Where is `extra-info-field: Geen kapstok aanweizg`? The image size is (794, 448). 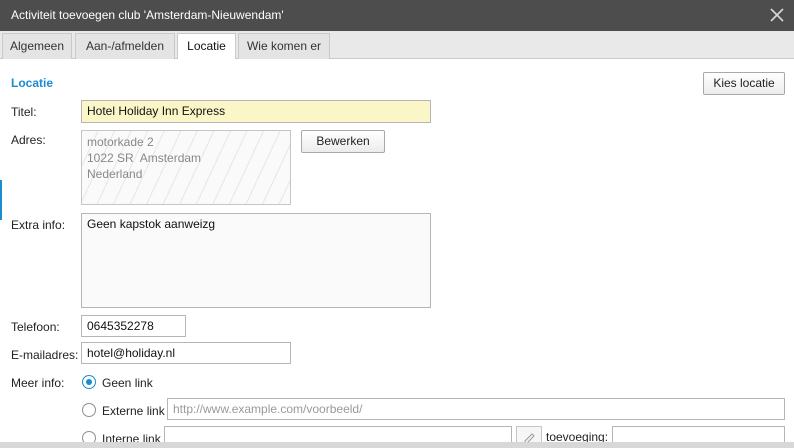
extra-info-field: Geen kapstok aanweizg is located at coordinates (256, 260).